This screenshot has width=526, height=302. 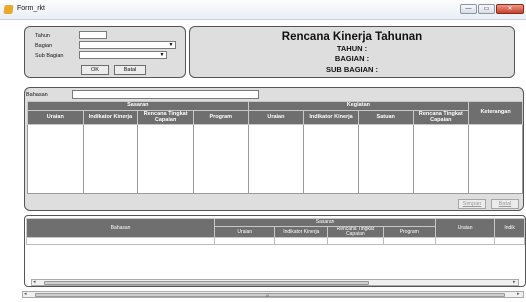 What do you see at coordinates (130, 70) in the screenshot?
I see `batal-button: Batal` at bounding box center [130, 70].